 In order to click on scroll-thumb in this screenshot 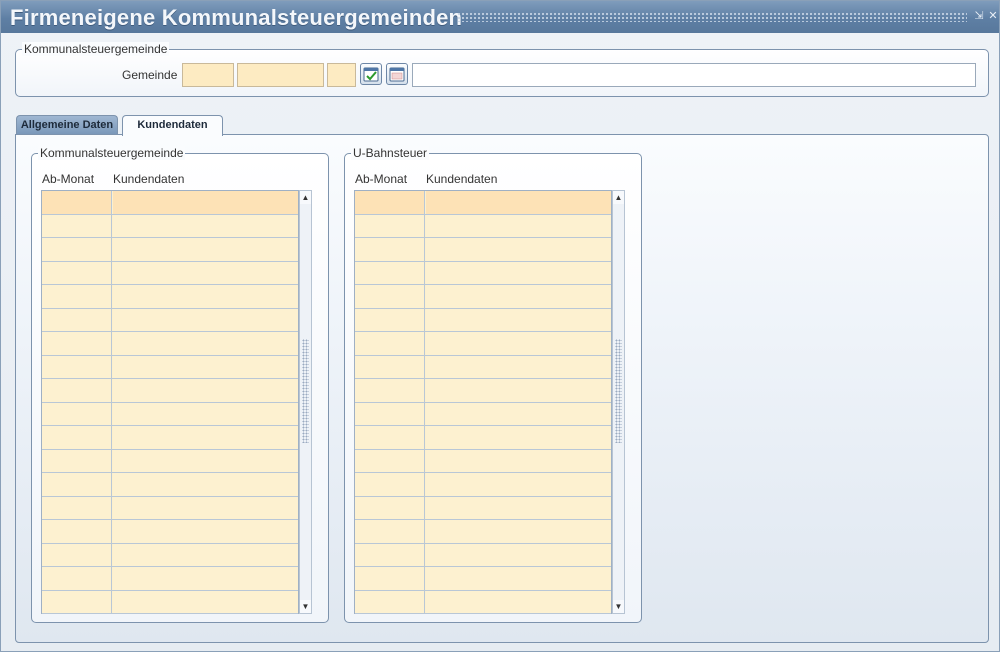, I will do `click(618, 391)`.